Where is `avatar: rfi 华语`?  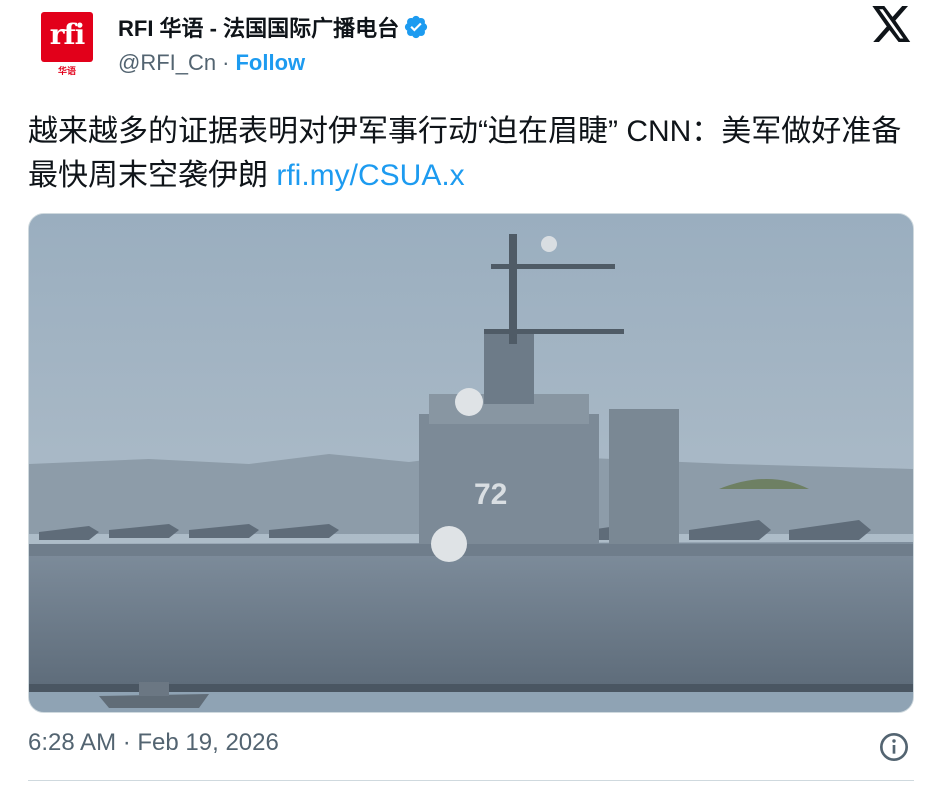 avatar: rfi 华语 is located at coordinates (67, 44).